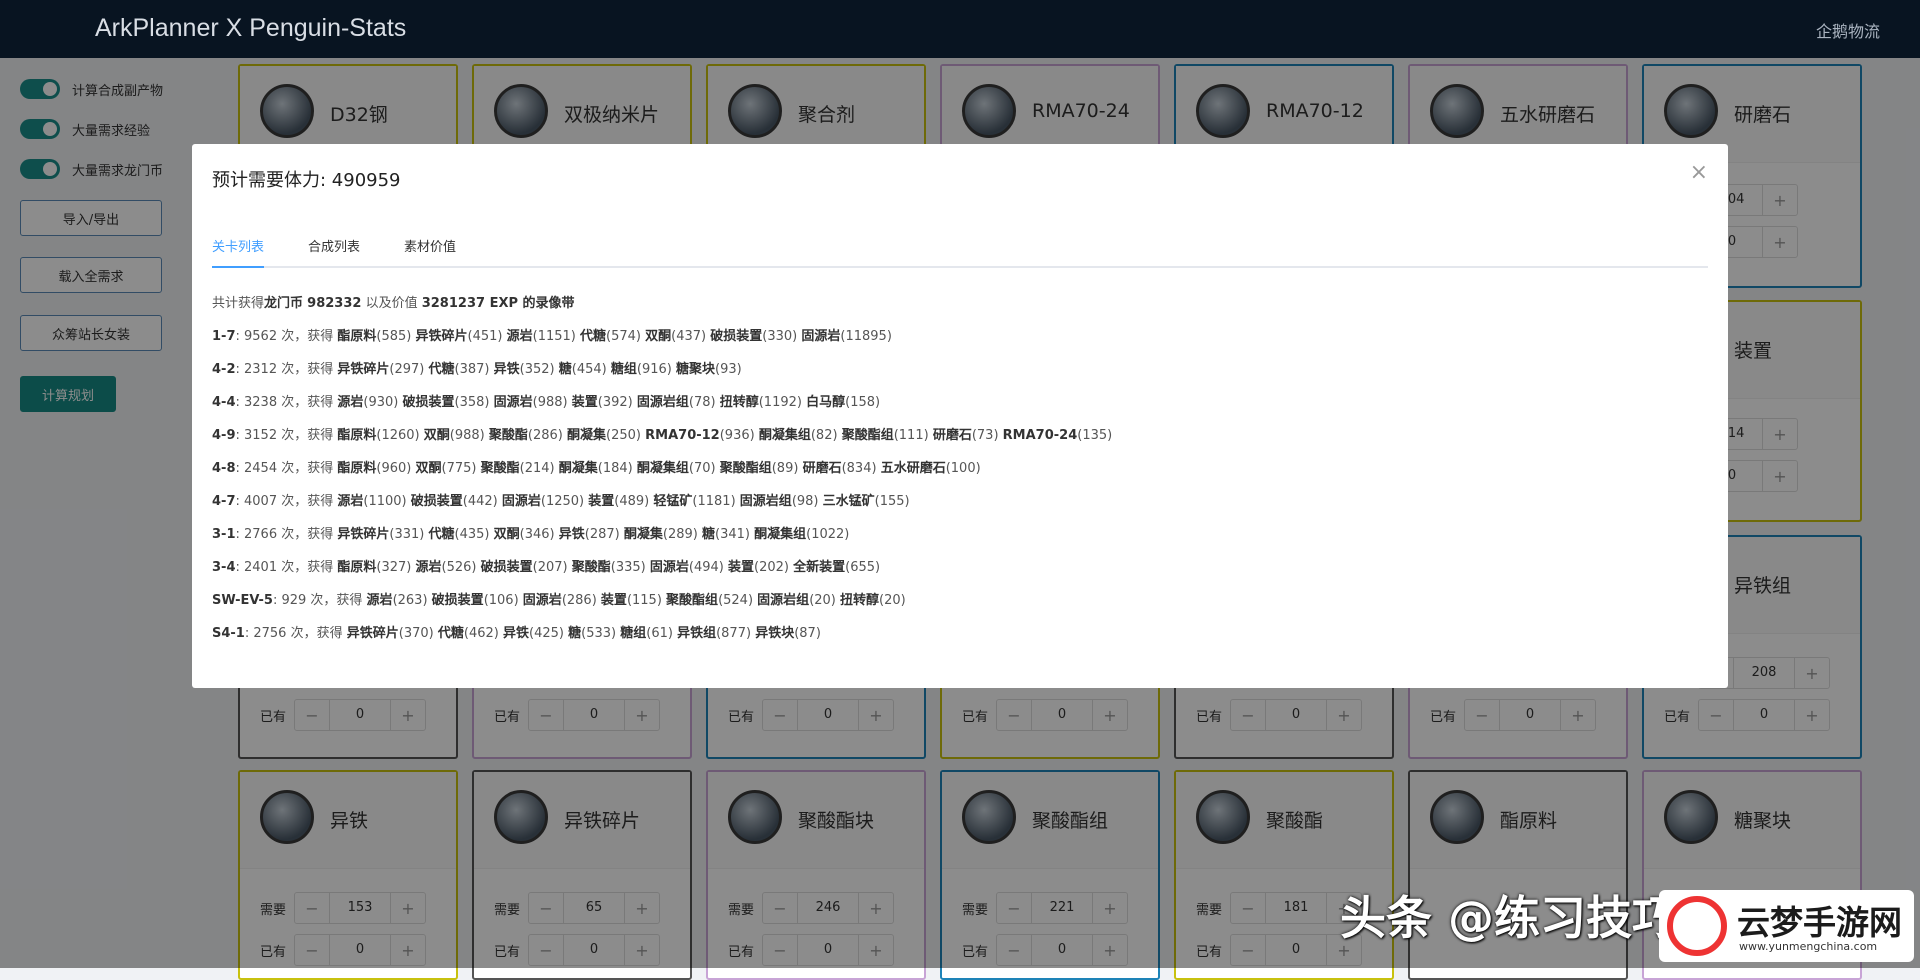  What do you see at coordinates (623, 435) in the screenshot?
I see `drop-item-count: (250)` at bounding box center [623, 435].